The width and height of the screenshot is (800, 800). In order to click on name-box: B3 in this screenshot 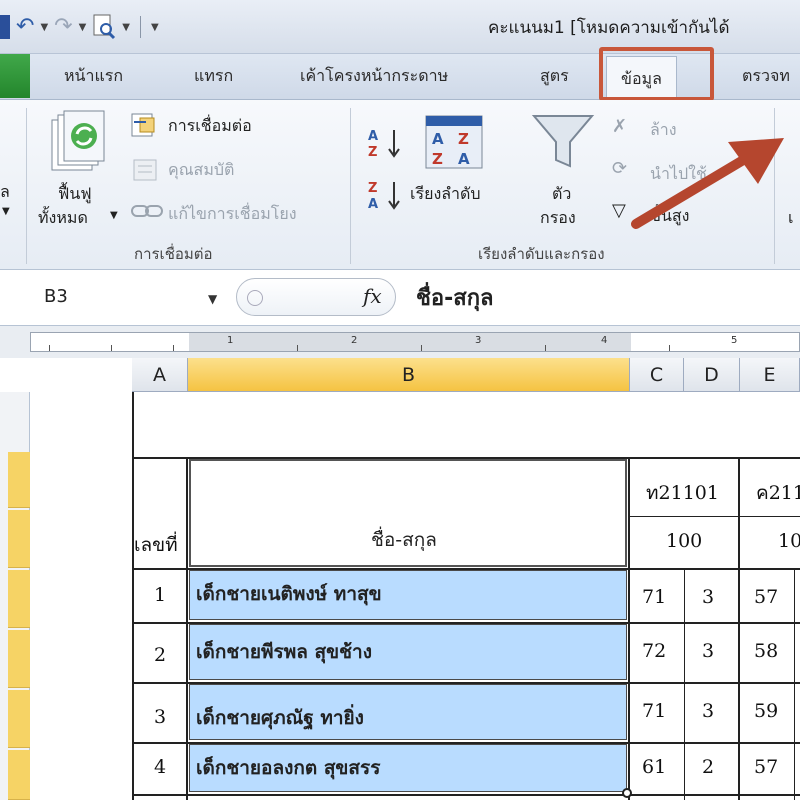, I will do `click(116, 297)`.